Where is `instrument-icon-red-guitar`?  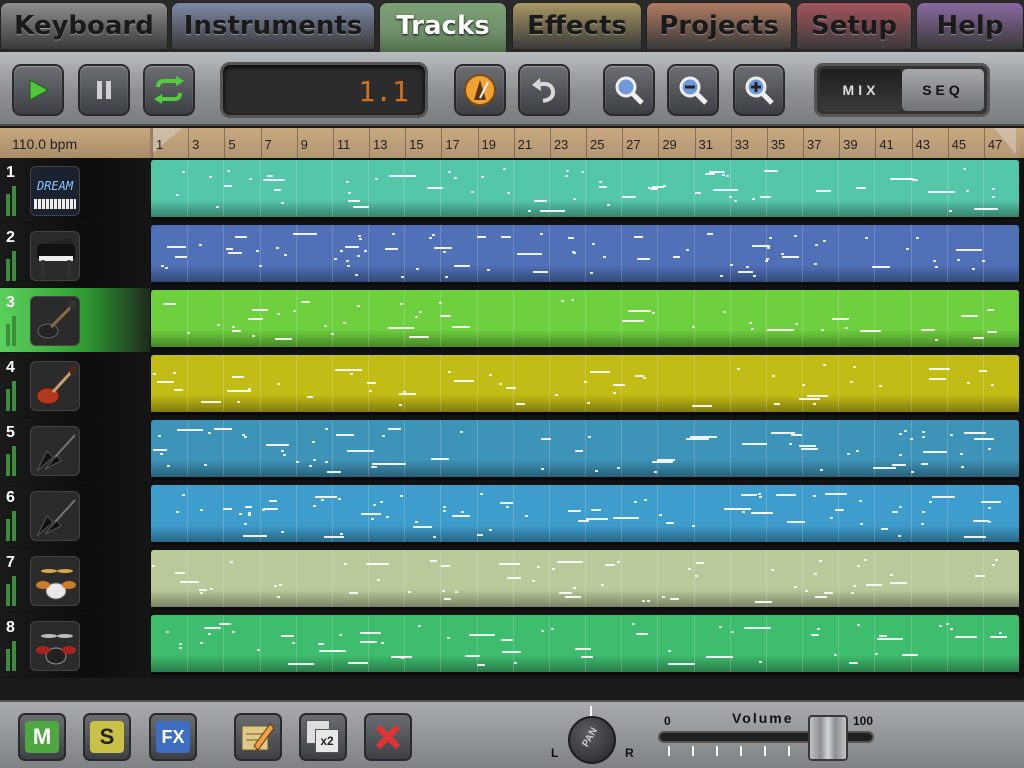
instrument-icon-red-guitar is located at coordinates (55, 386).